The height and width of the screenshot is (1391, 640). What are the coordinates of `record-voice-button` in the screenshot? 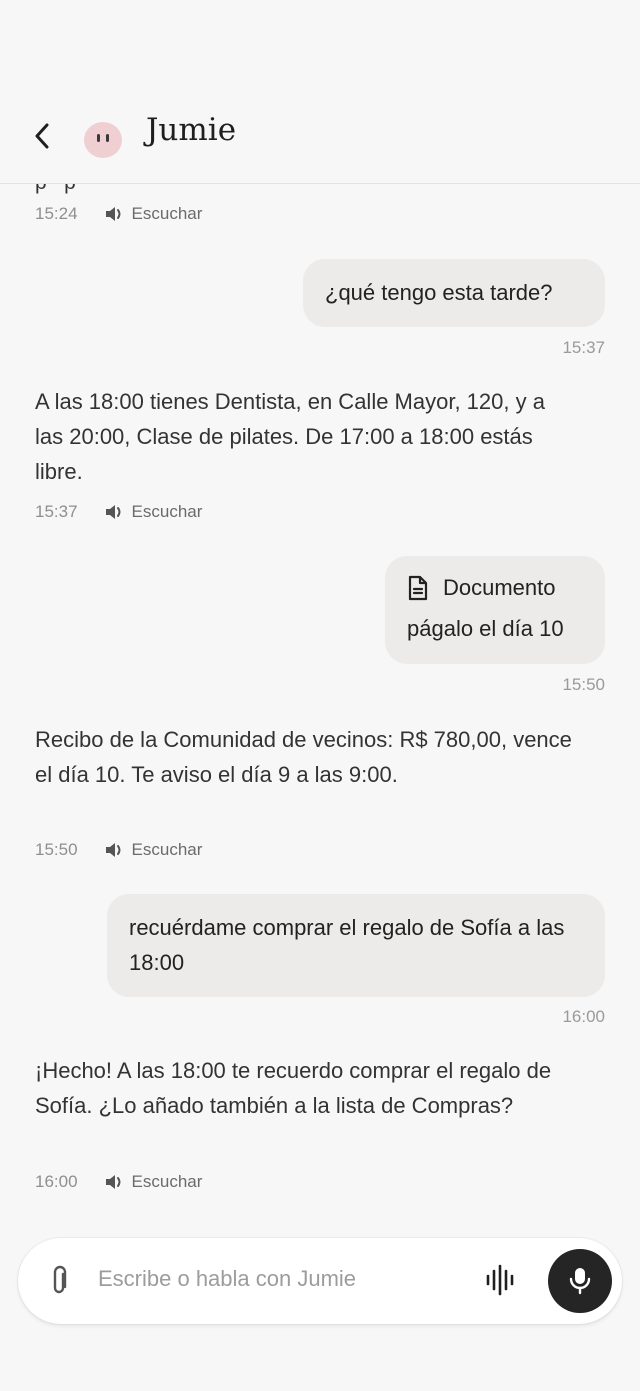 It's located at (580, 1281).